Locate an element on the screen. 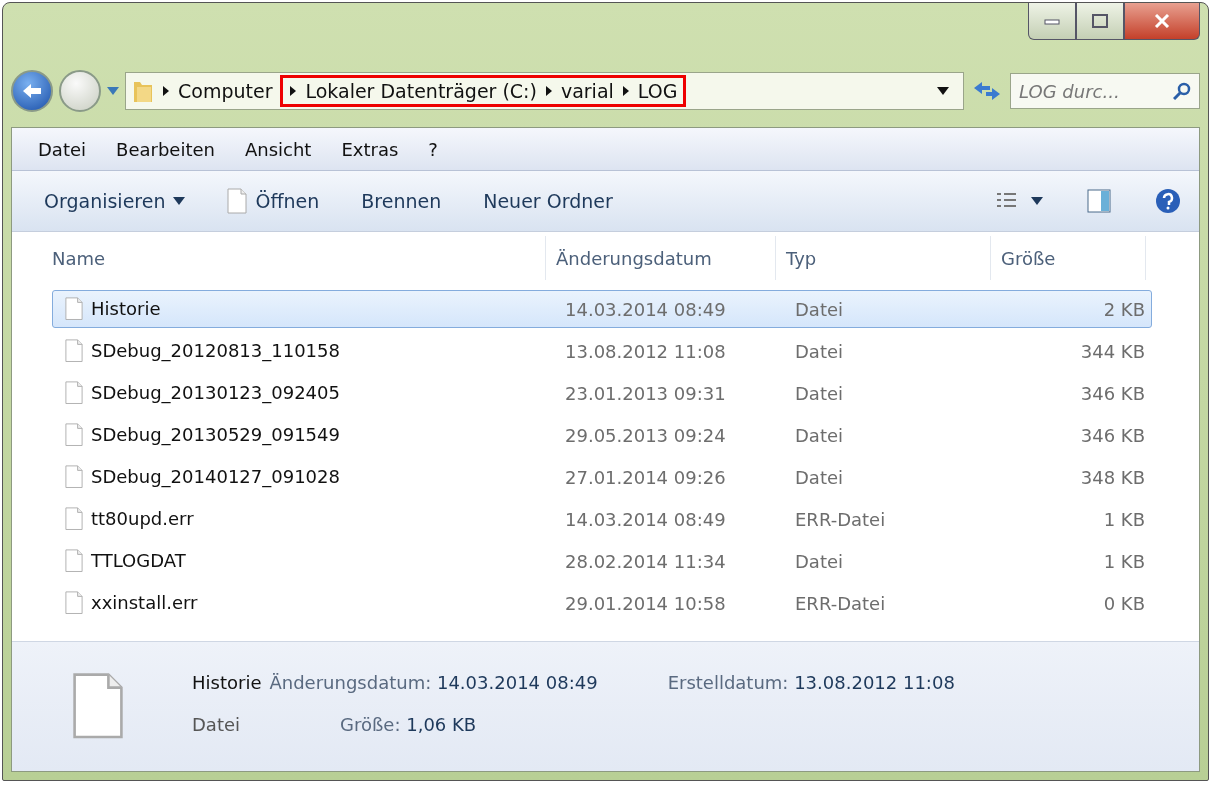 Image resolution: width=1213 pixels, height=785 pixels. toolbar-button: Organisieren is located at coordinates (115, 201).